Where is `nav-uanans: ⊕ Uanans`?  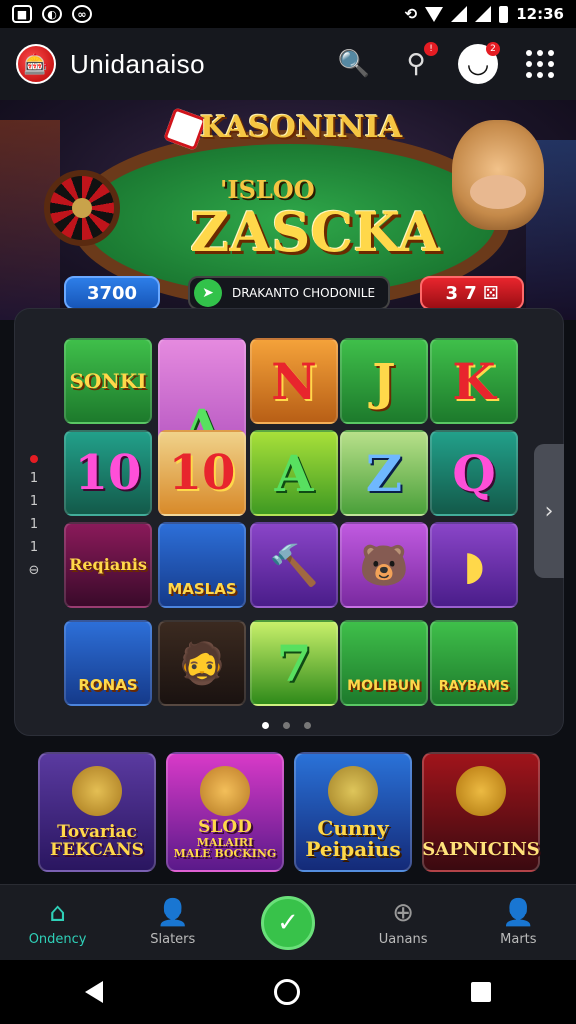
nav-uanans: ⊕ Uanans is located at coordinates (403, 922).